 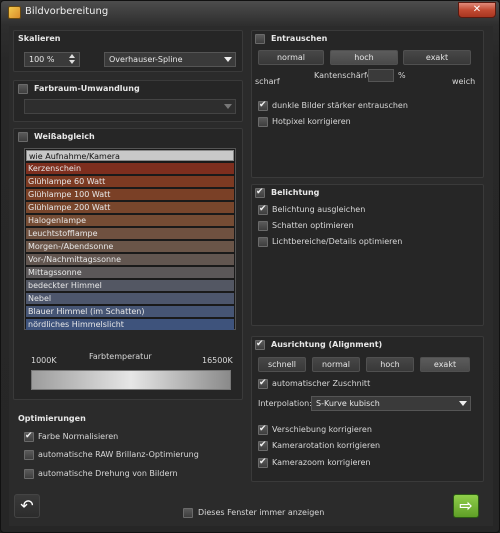 What do you see at coordinates (348, 403) in the screenshot?
I see `interpolation-value: S-Kurve kubisch` at bounding box center [348, 403].